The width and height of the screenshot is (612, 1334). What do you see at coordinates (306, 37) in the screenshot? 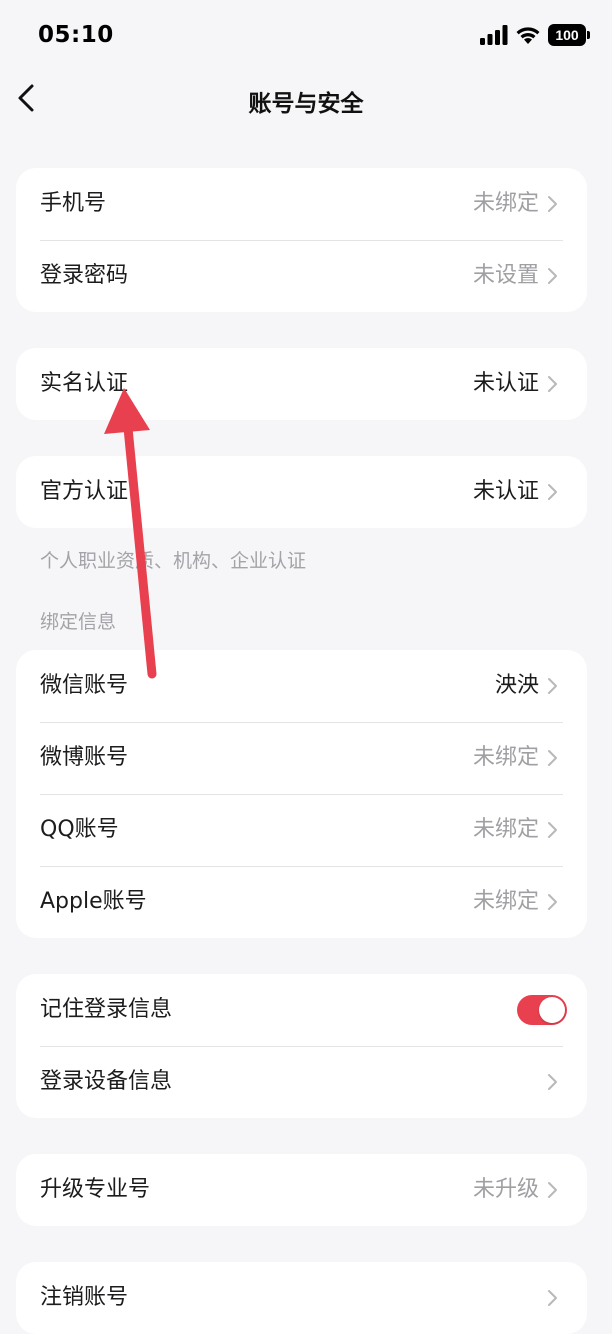
I see `status-bar: 05:10 100` at bounding box center [306, 37].